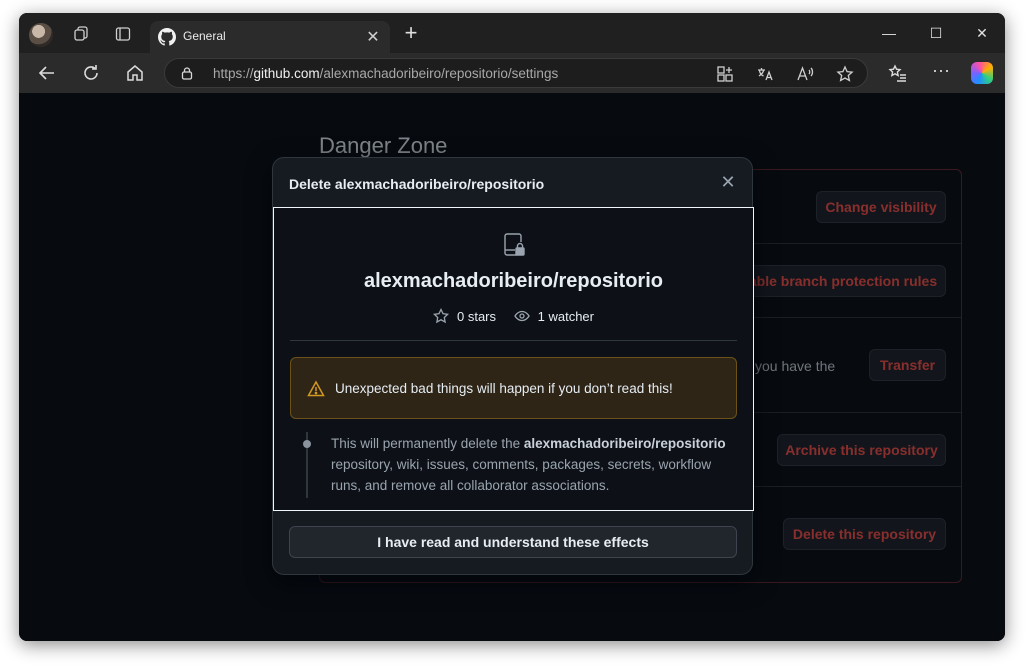 The width and height of the screenshot is (1032, 669). Describe the element at coordinates (270, 37) in the screenshot. I see `active-tab: General ✕` at that location.